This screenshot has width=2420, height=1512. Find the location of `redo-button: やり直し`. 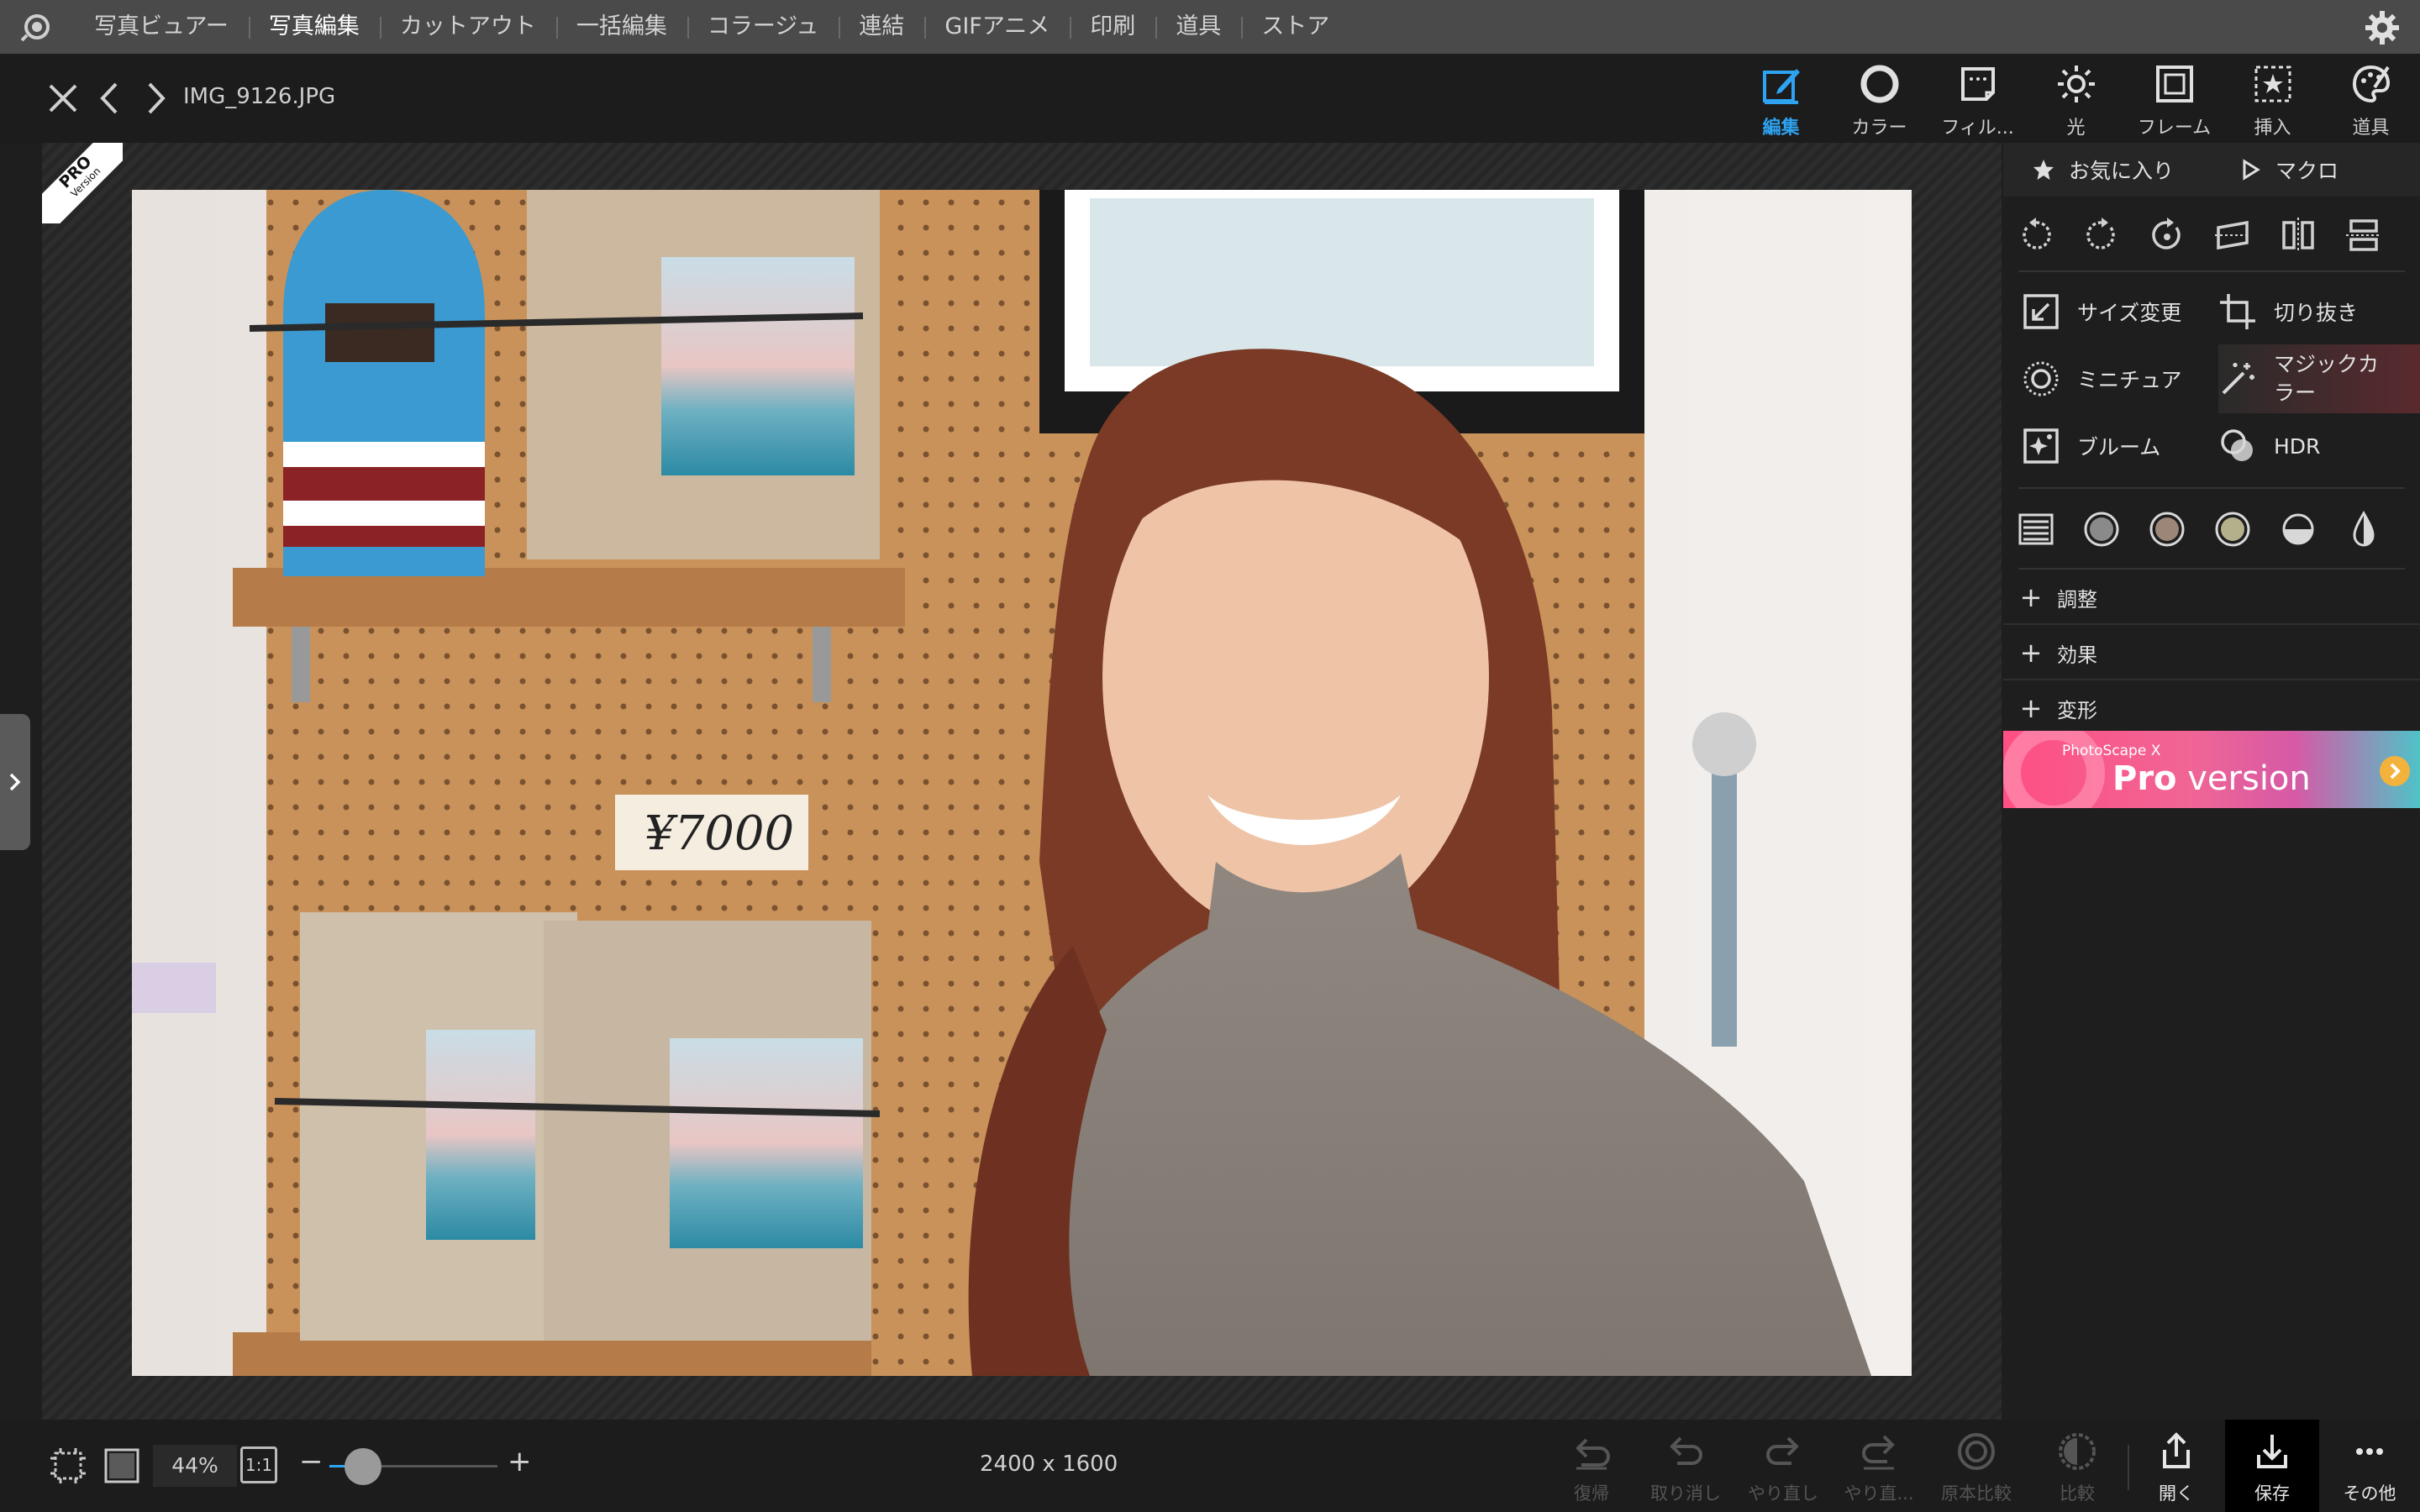

redo-button: やり直し is located at coordinates (1783, 1466).